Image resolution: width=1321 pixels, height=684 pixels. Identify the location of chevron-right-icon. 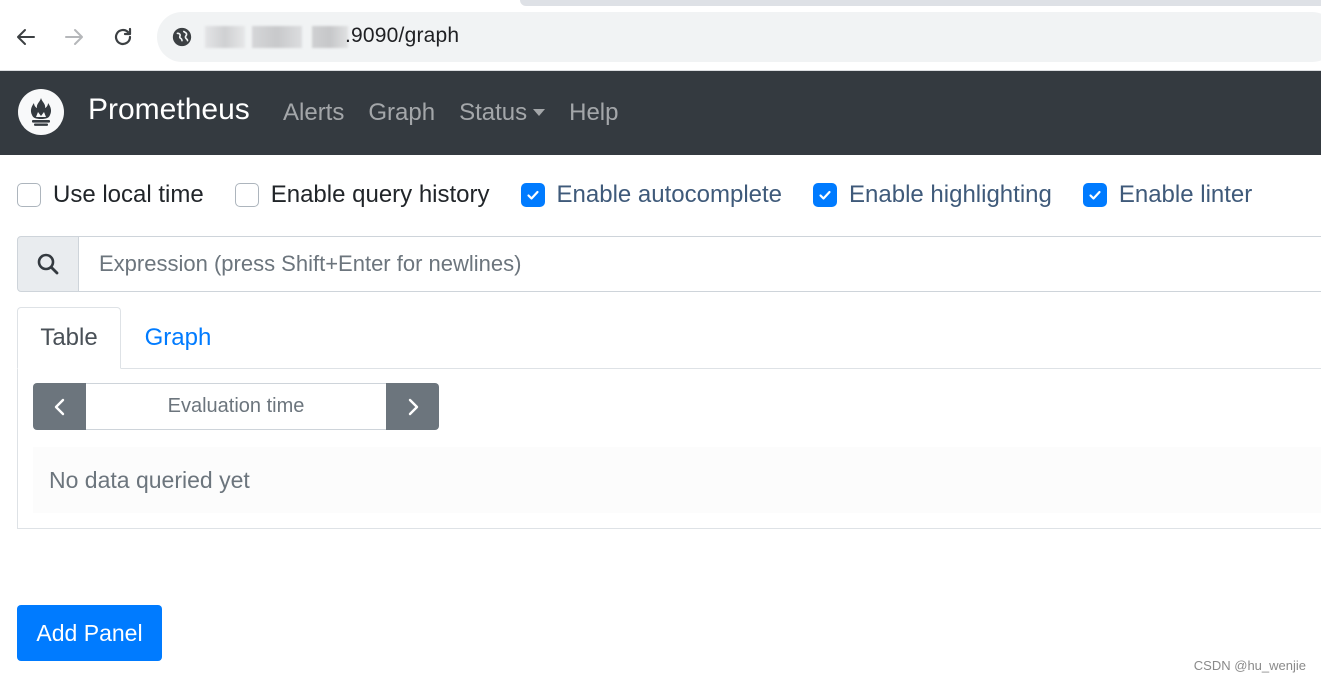
(413, 406).